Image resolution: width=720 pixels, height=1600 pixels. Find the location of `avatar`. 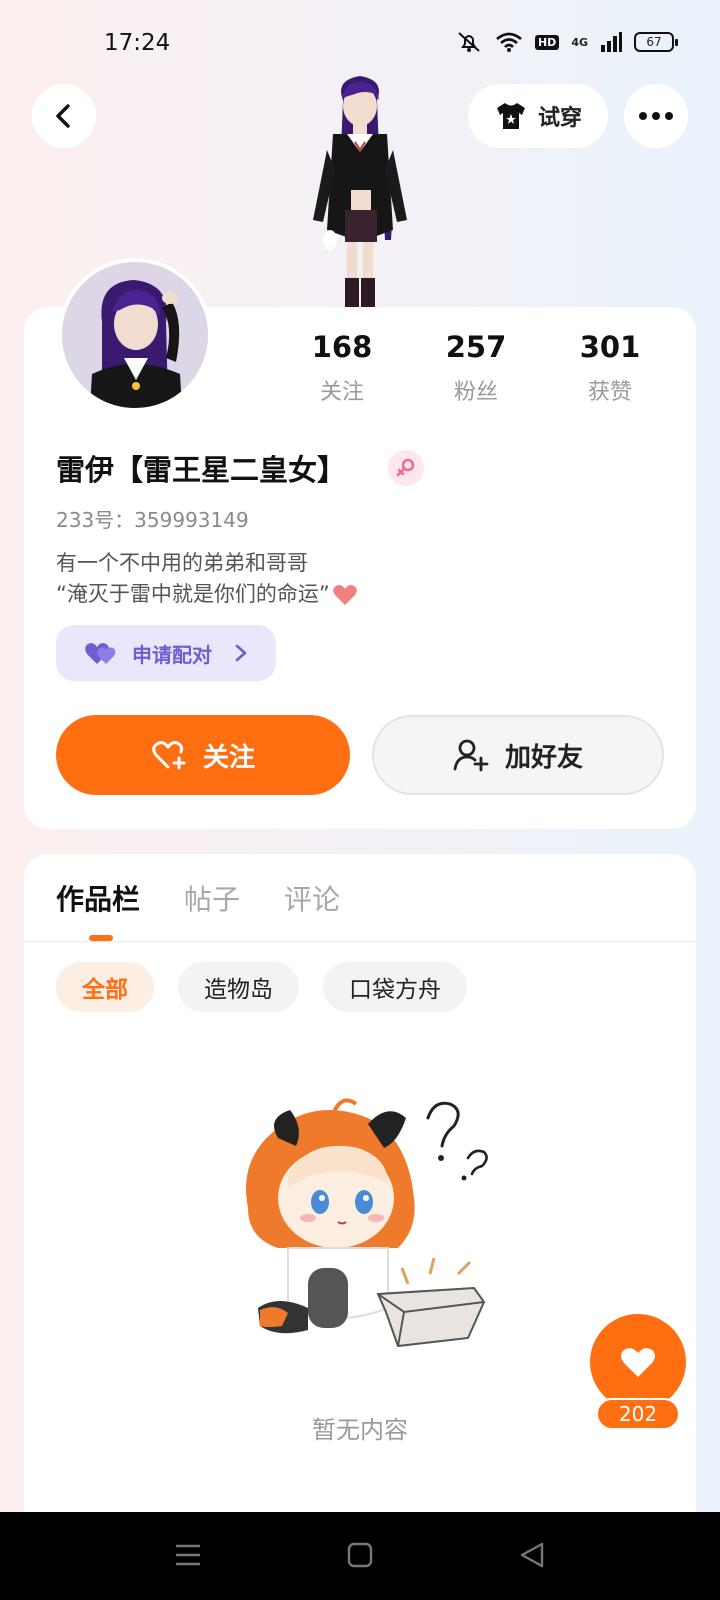

avatar is located at coordinates (135, 335).